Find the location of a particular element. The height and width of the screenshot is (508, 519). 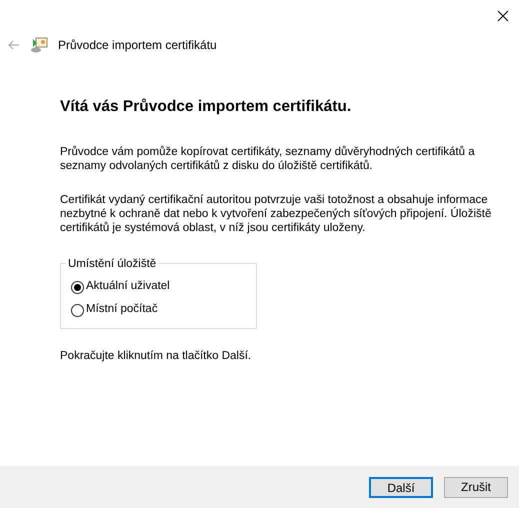

welcome-heading: Vítá vás Průvodce importem certifikátu. is located at coordinates (206, 107).